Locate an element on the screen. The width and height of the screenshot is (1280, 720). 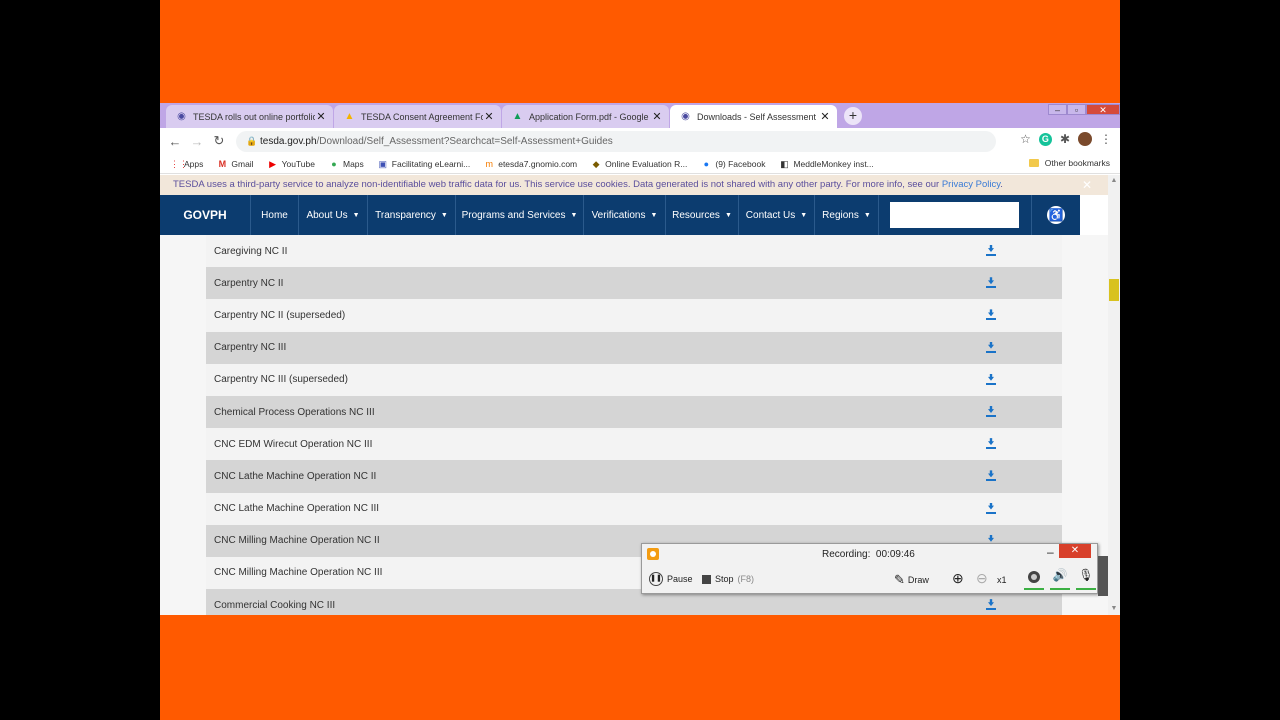
maps-pin-icon: ● is located at coordinates (334, 163).